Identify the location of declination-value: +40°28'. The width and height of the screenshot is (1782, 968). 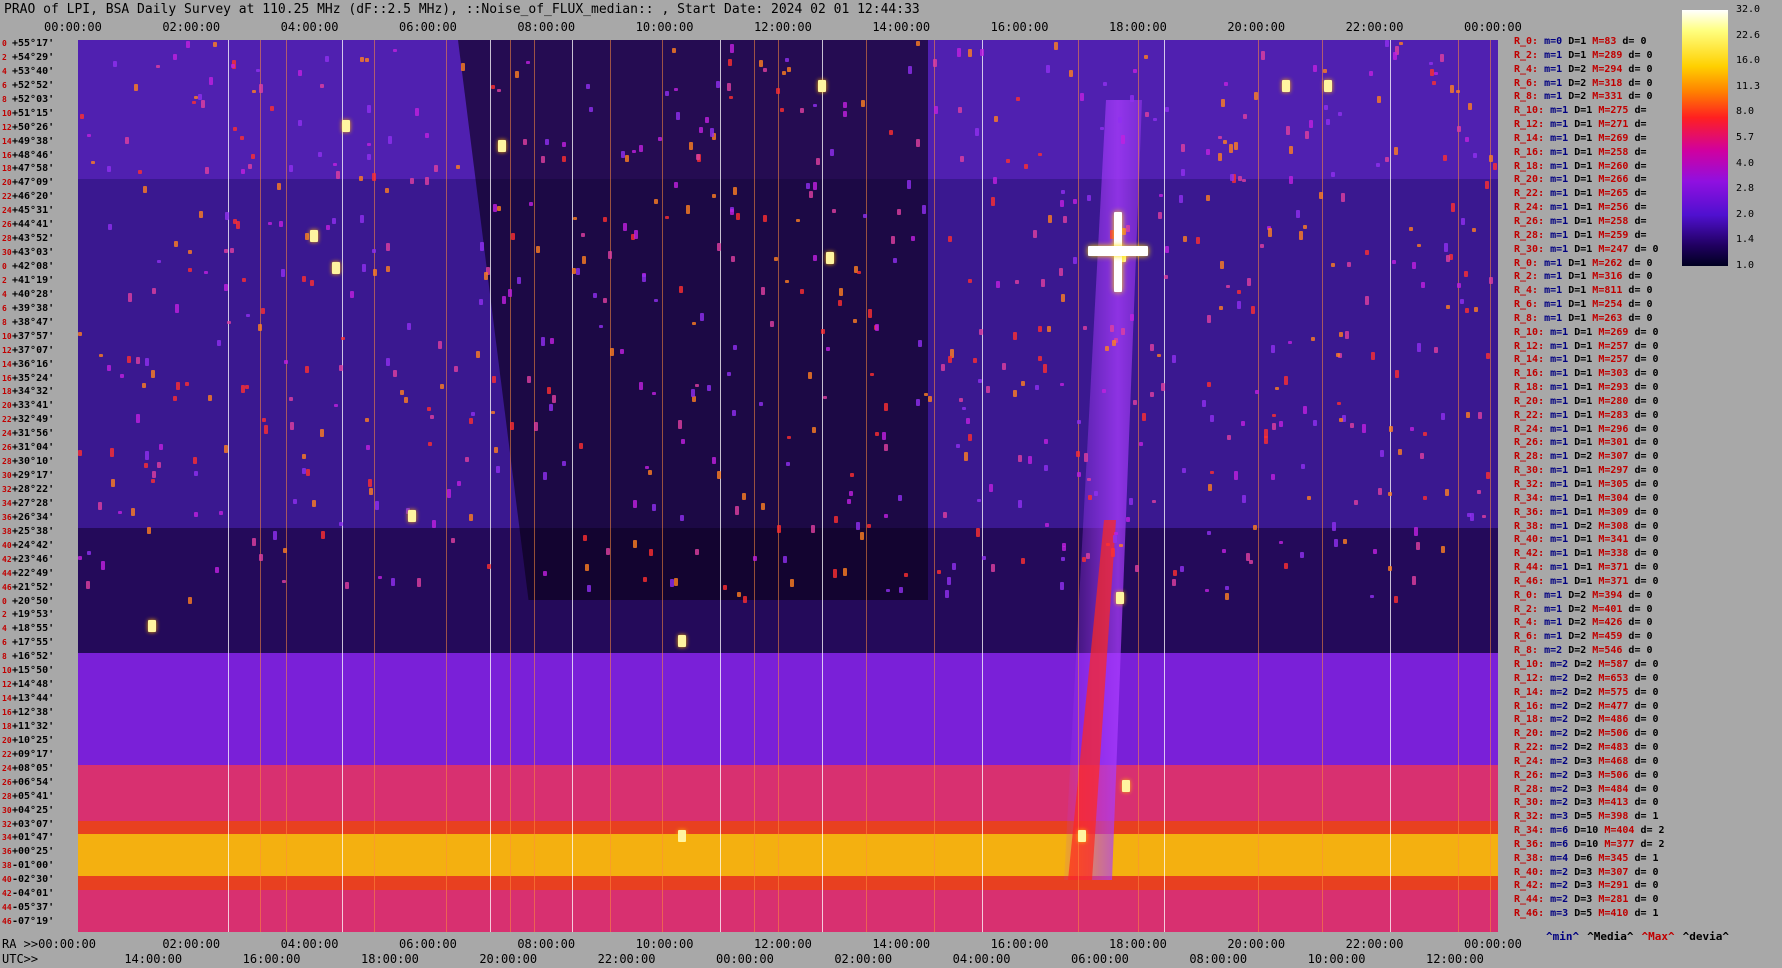
(33, 294).